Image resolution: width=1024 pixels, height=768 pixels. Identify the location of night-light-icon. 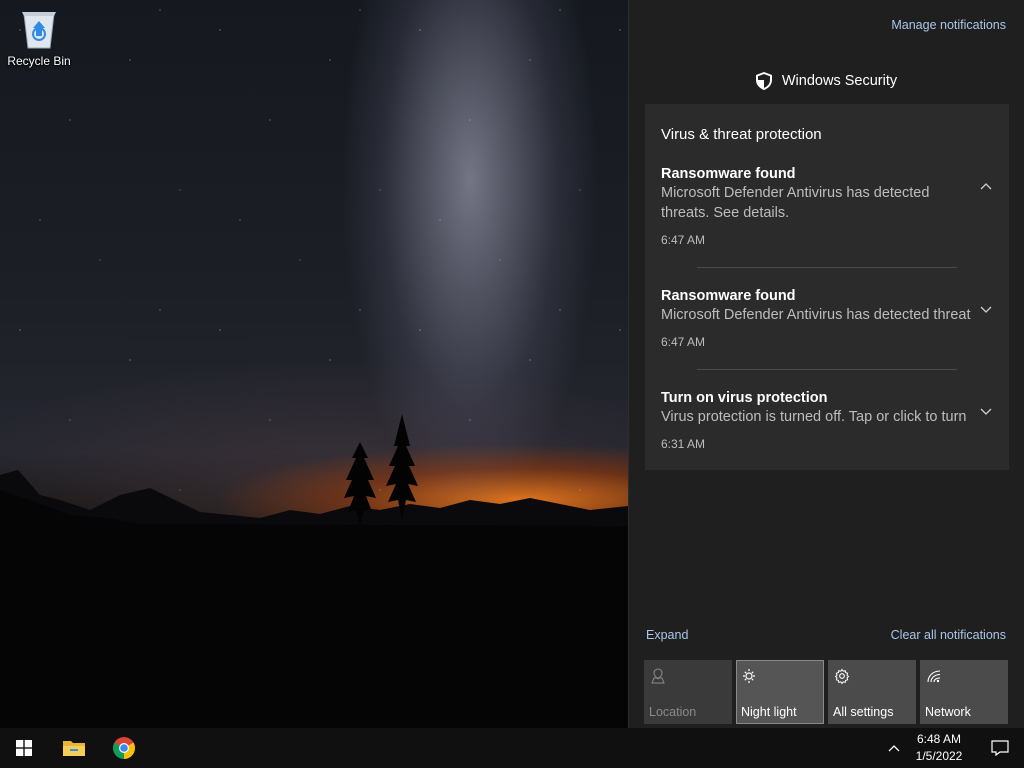
(749, 676).